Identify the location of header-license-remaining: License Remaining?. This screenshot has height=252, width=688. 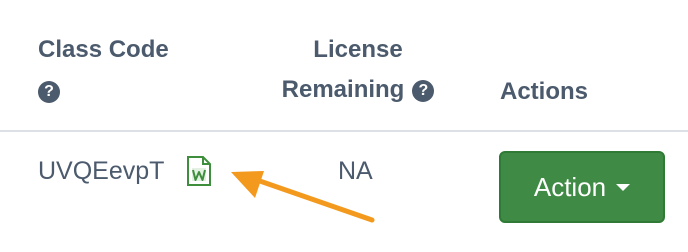
(358, 70).